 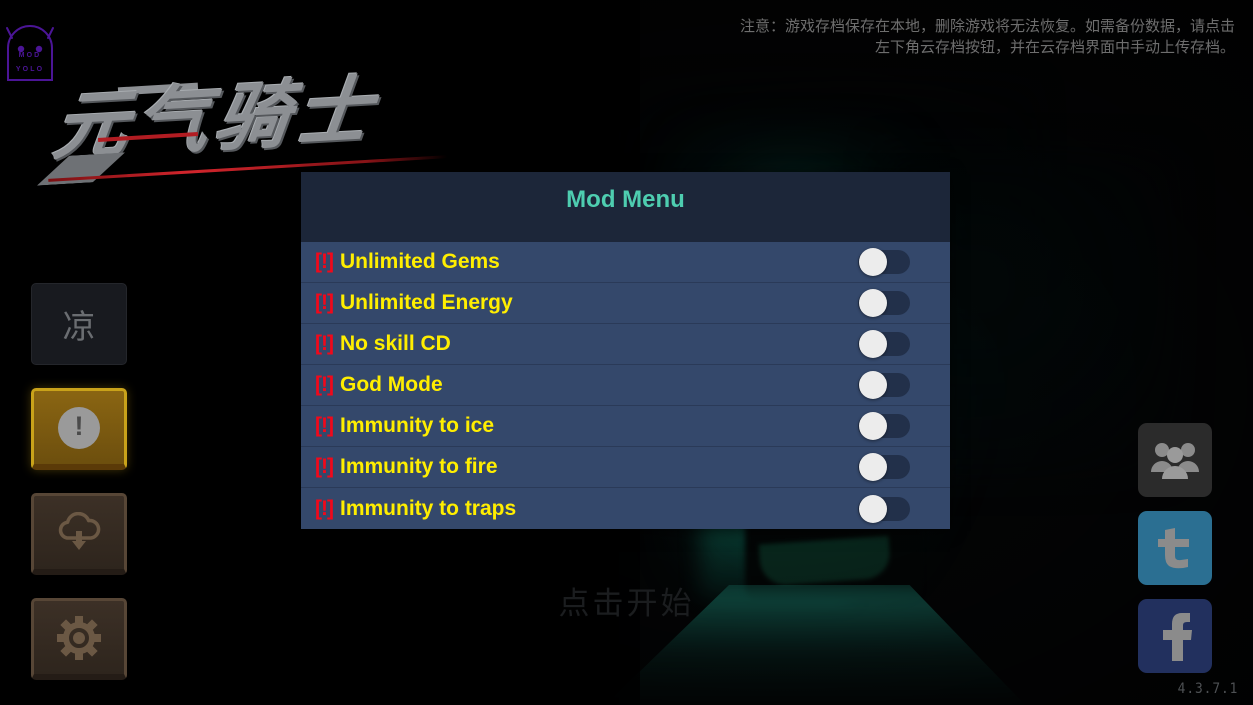 I want to click on mod-menu-row: [!] Immunity to ice, so click(x=625, y=426).